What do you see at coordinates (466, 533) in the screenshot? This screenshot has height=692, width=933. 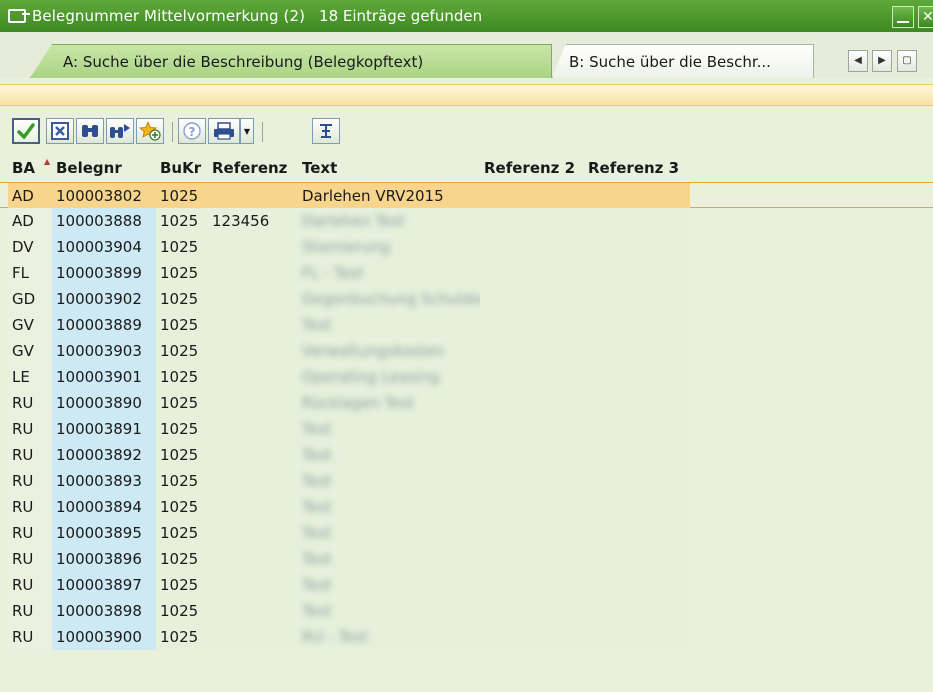 I see `table-row: RU 100003895 1025 Test` at bounding box center [466, 533].